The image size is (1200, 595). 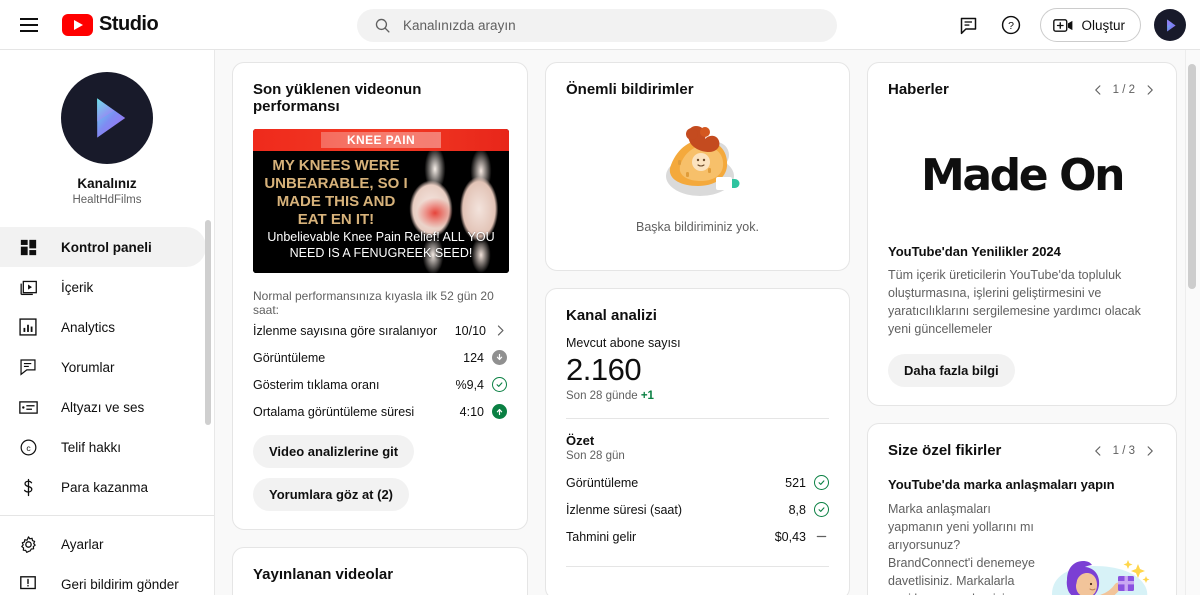 I want to click on metric-value: 10/10, so click(x=470, y=330).